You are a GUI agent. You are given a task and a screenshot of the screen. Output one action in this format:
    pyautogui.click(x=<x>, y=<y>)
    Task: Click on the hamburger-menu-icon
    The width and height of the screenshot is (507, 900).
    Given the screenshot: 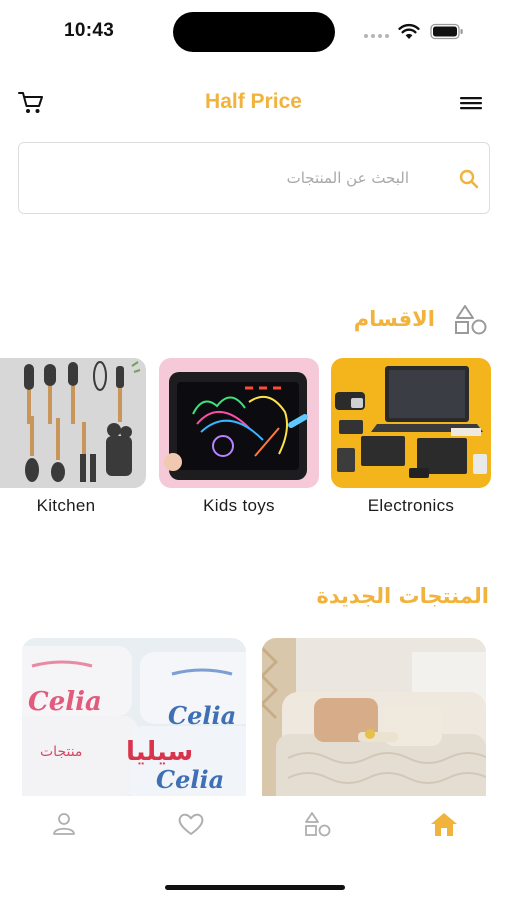 What is the action you would take?
    pyautogui.click(x=471, y=103)
    